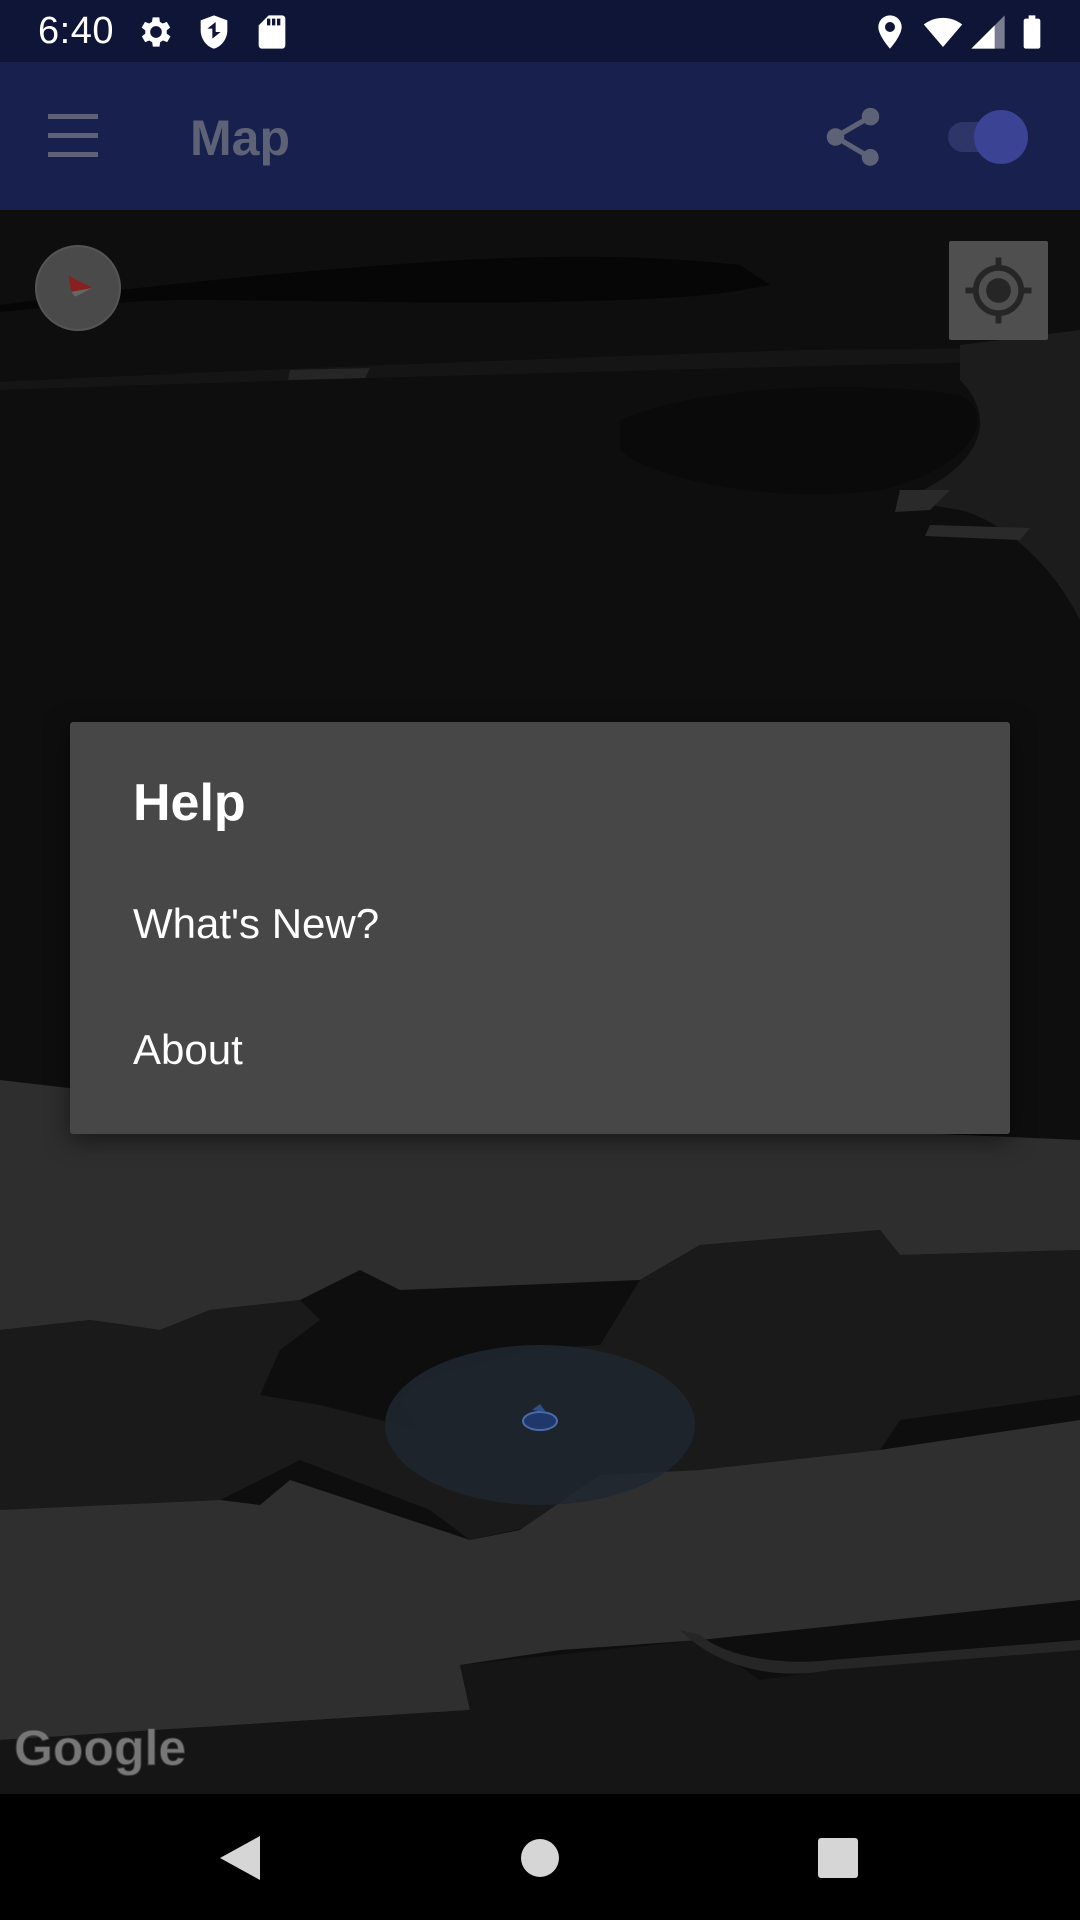 The width and height of the screenshot is (1080, 1920). I want to click on status-bar: 6:40, so click(540, 31).